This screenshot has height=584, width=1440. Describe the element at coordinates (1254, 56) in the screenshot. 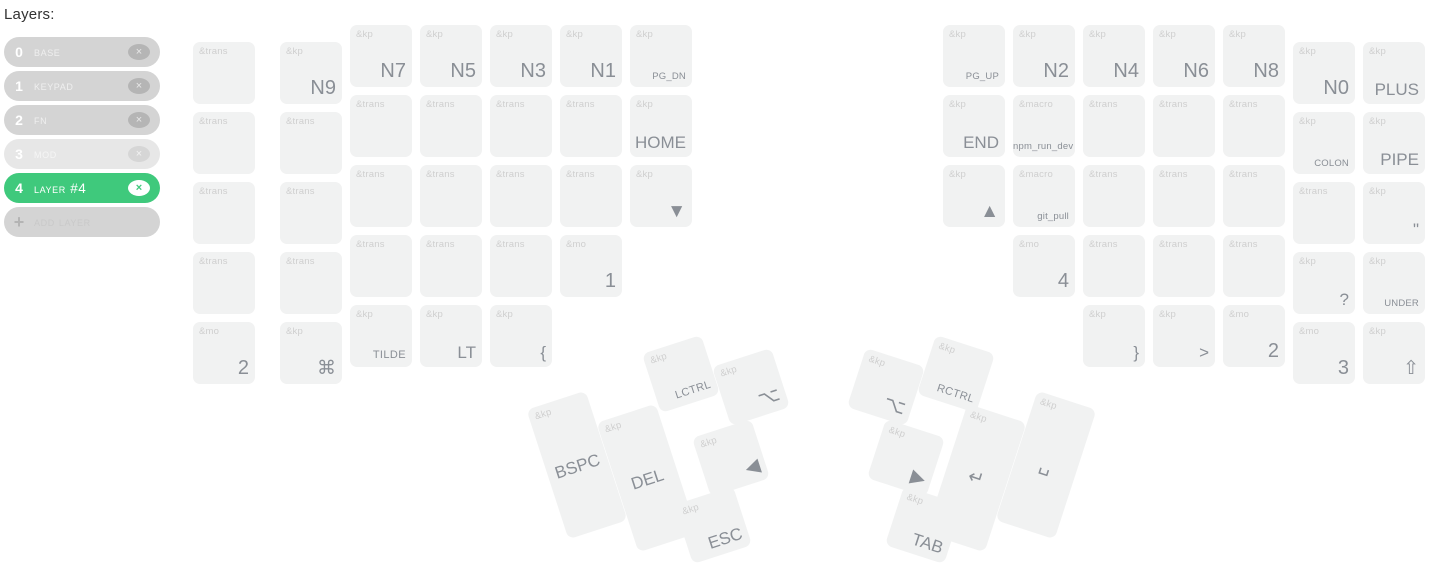

I see `key-right-c4-r0: &kp N8` at that location.